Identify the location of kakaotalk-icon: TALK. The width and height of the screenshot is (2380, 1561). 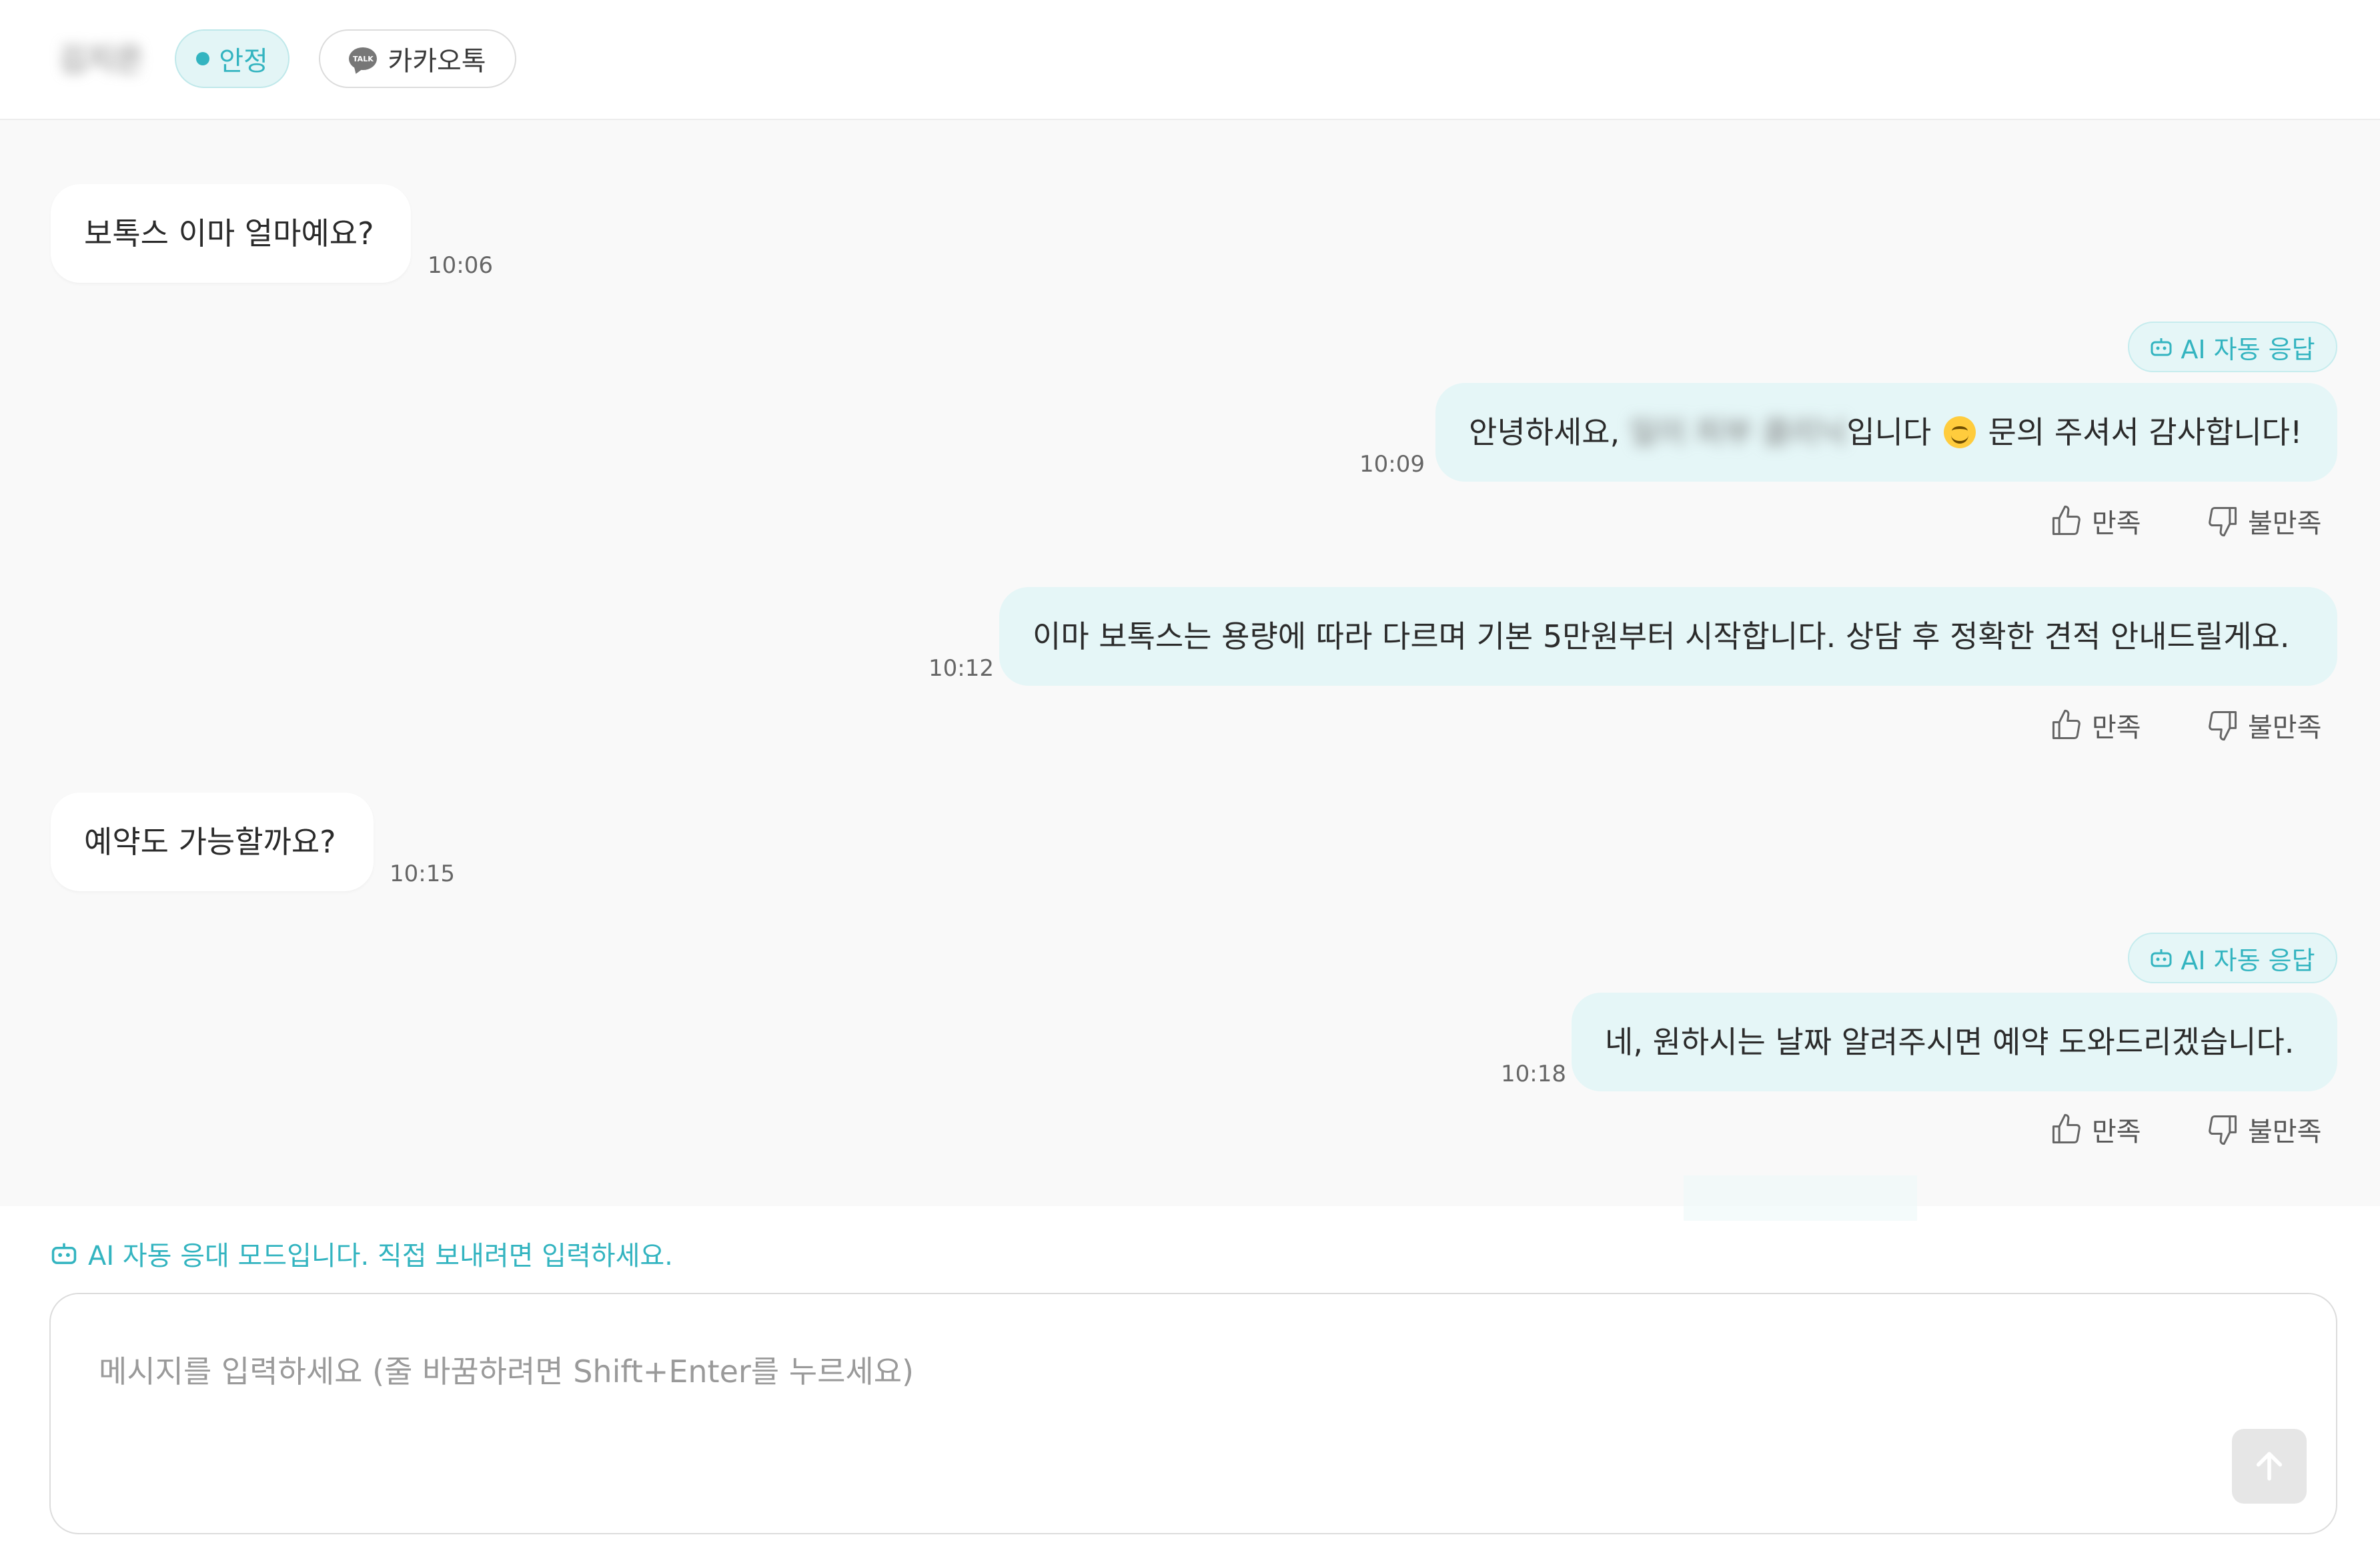
(363, 58).